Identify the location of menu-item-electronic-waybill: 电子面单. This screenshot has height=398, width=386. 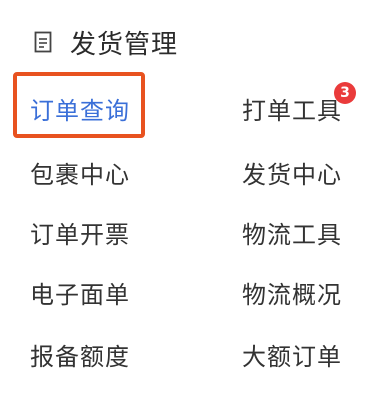
(80, 292).